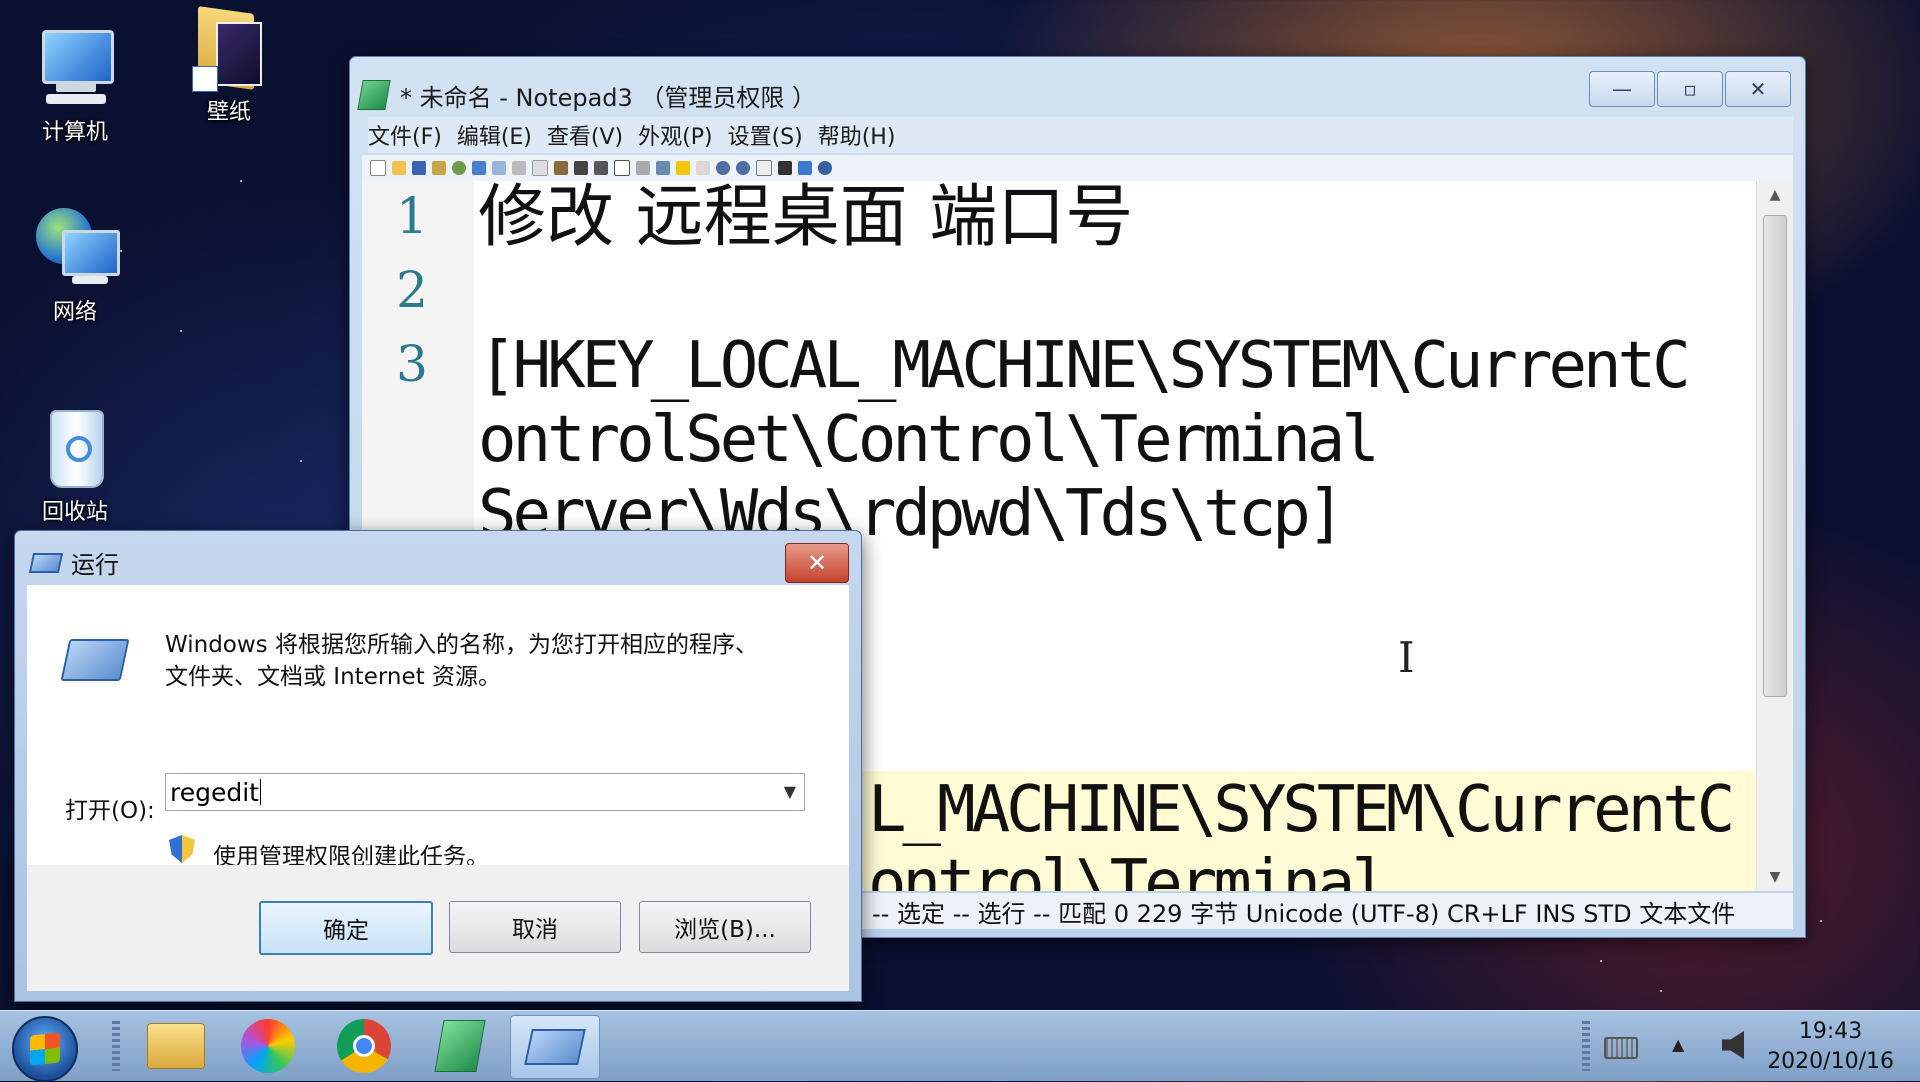  I want to click on cancel-button: 取消, so click(535, 927).